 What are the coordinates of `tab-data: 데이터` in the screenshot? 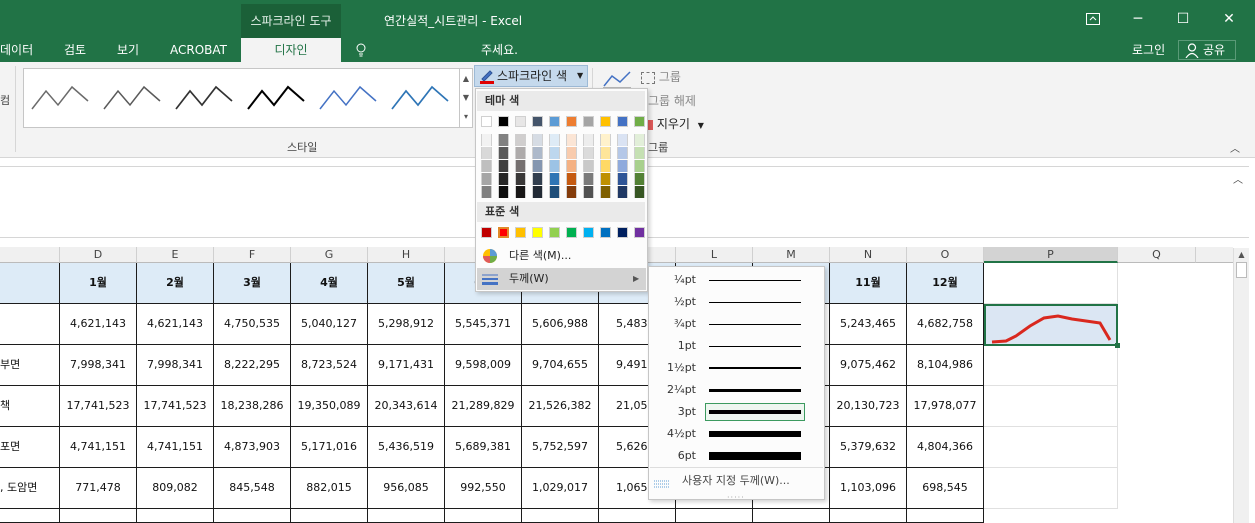 It's located at (16, 50).